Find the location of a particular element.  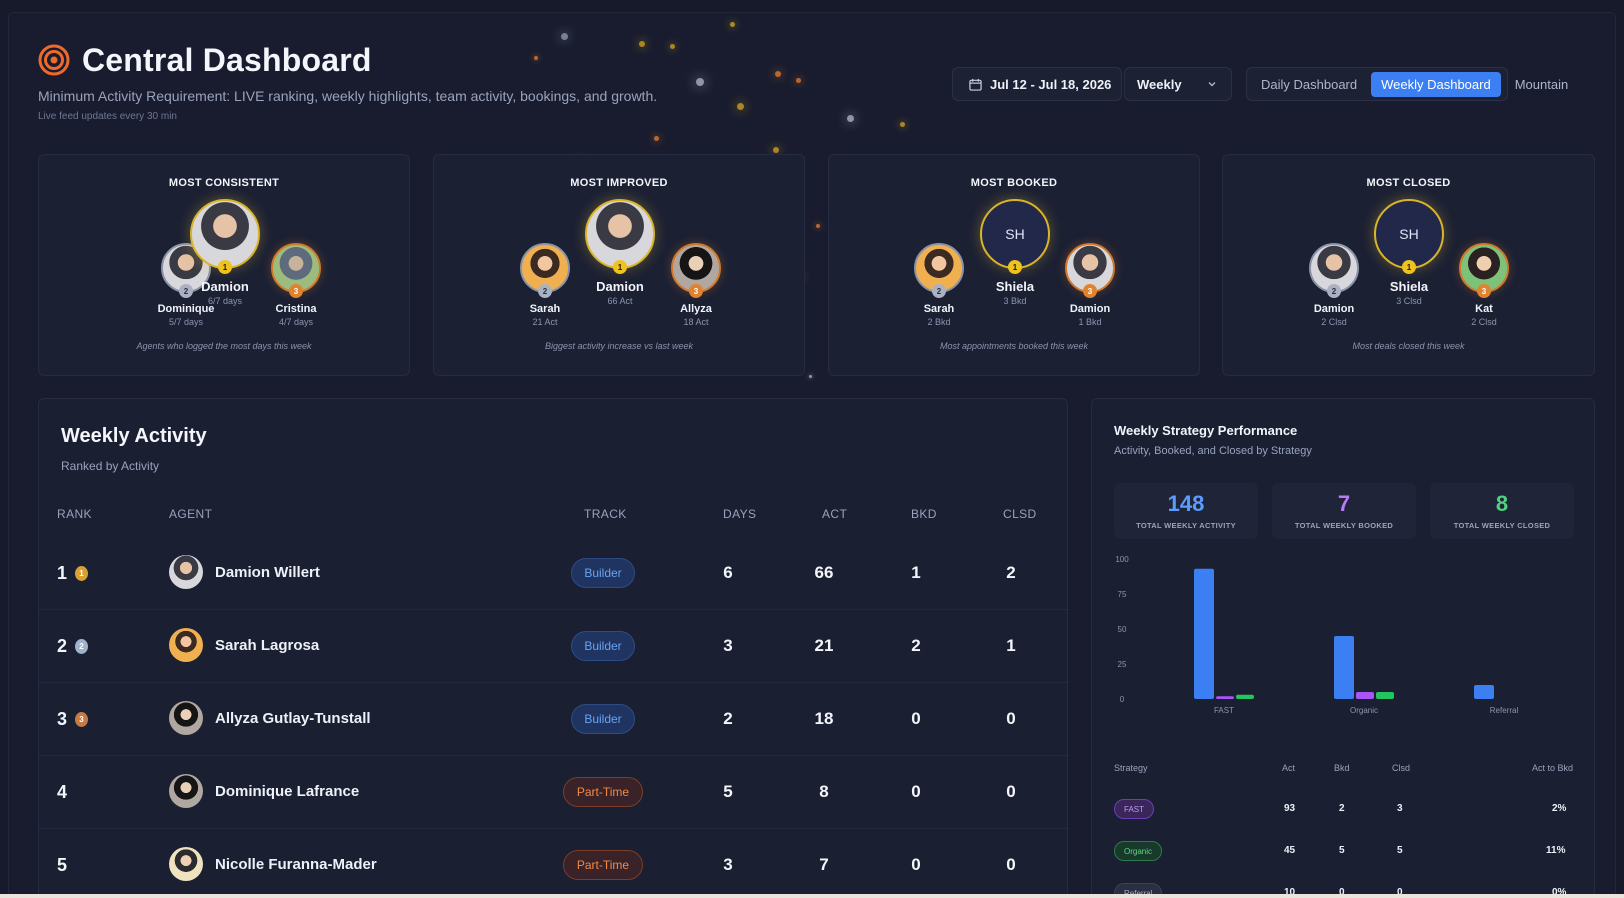

clsd-cell: 0 is located at coordinates (1011, 791).